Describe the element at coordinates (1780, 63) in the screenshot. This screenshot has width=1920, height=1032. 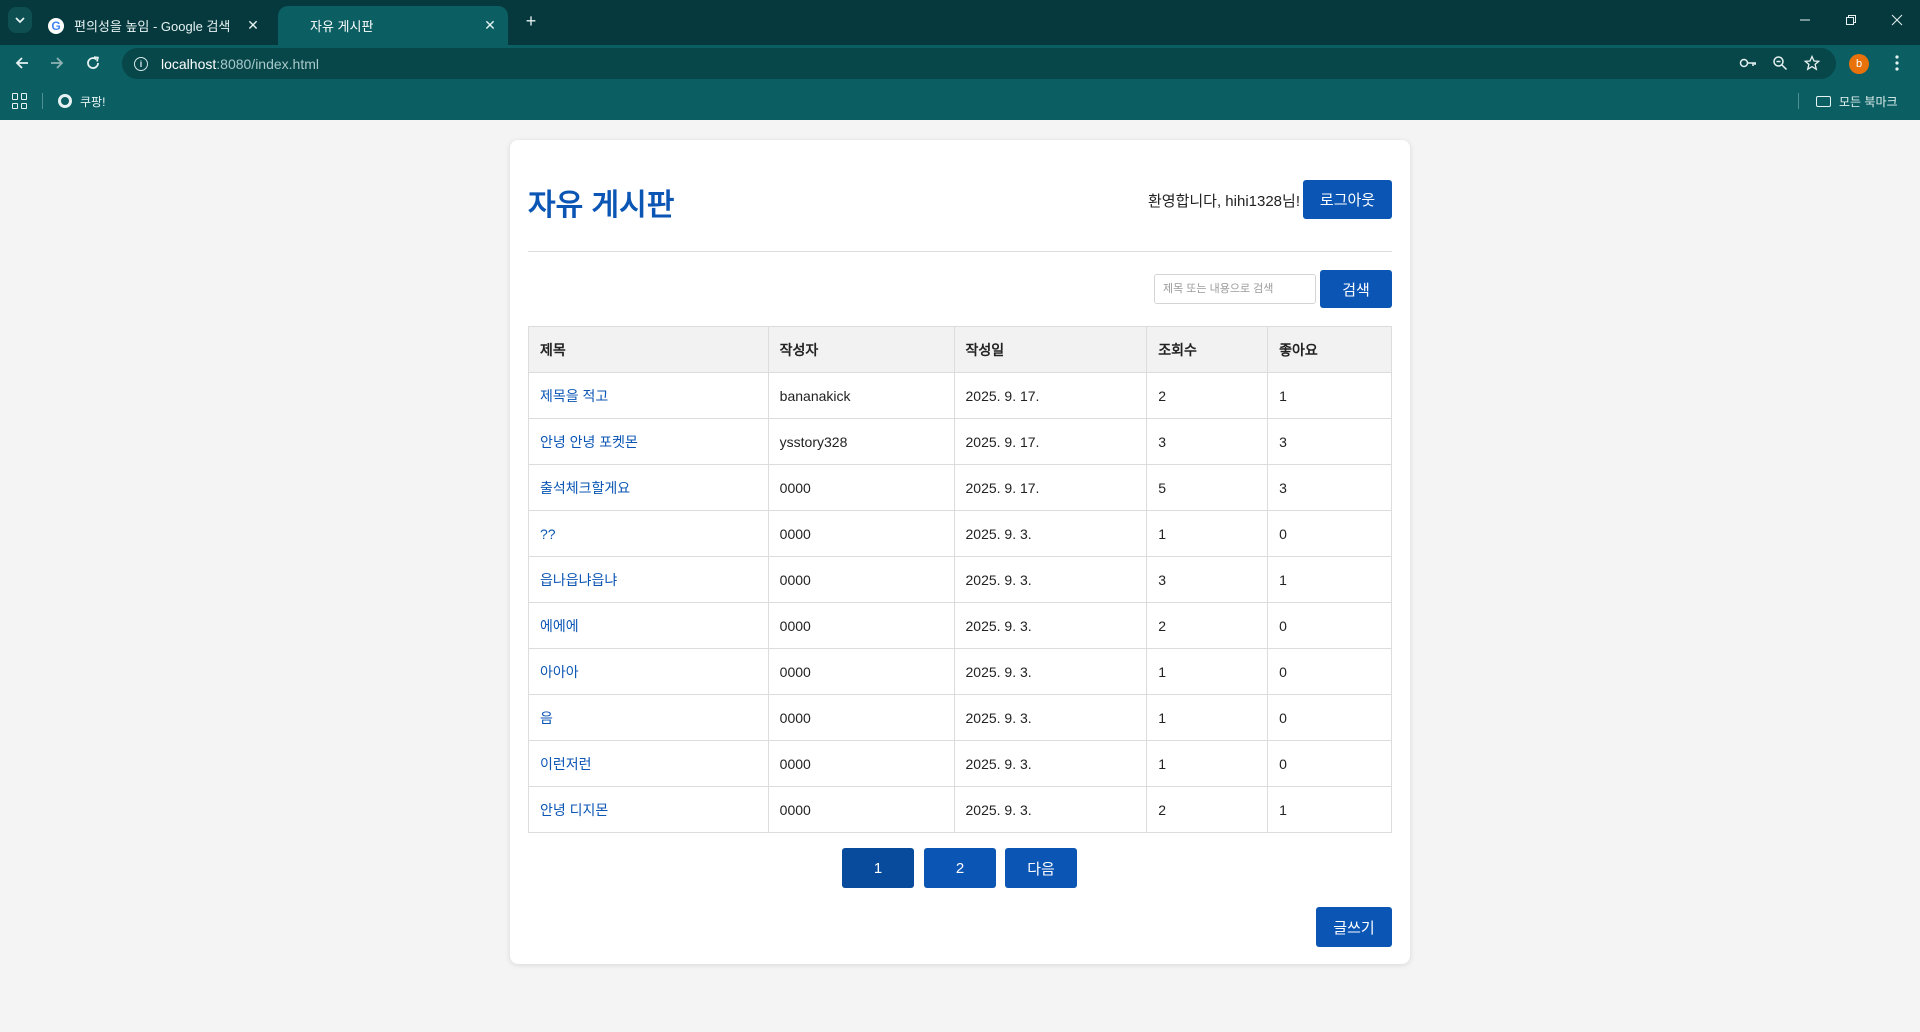
I see `zoom-icon` at that location.